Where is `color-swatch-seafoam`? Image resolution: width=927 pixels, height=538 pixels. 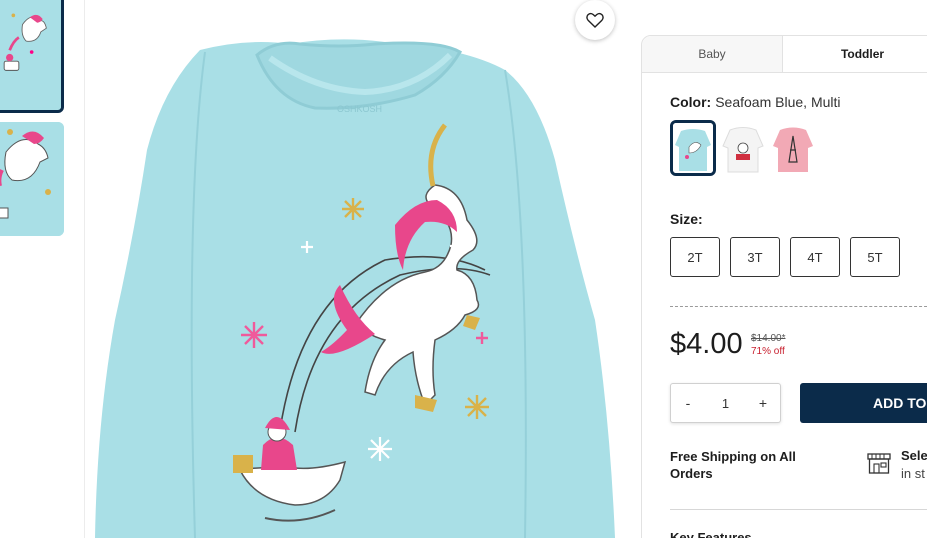 color-swatch-seafoam is located at coordinates (693, 148).